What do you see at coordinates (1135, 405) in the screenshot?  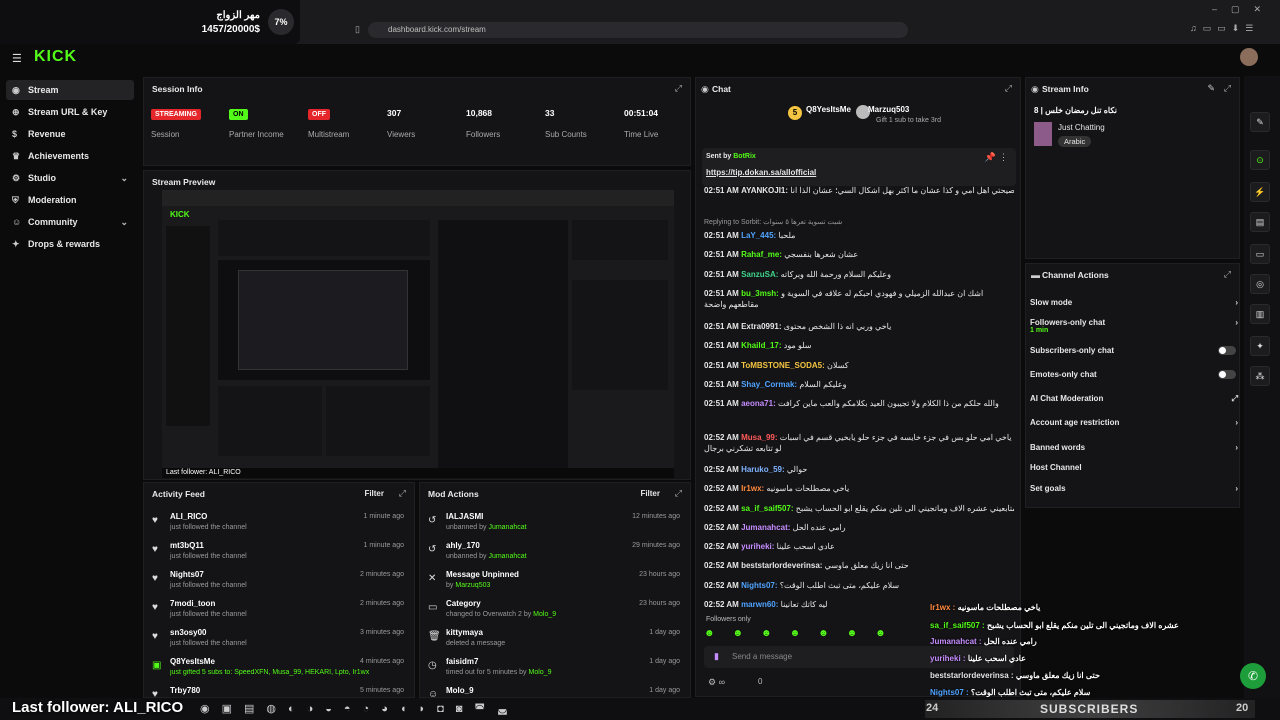 I see `action-ai-moderation: AI Chat Moderation ⤢` at bounding box center [1135, 405].